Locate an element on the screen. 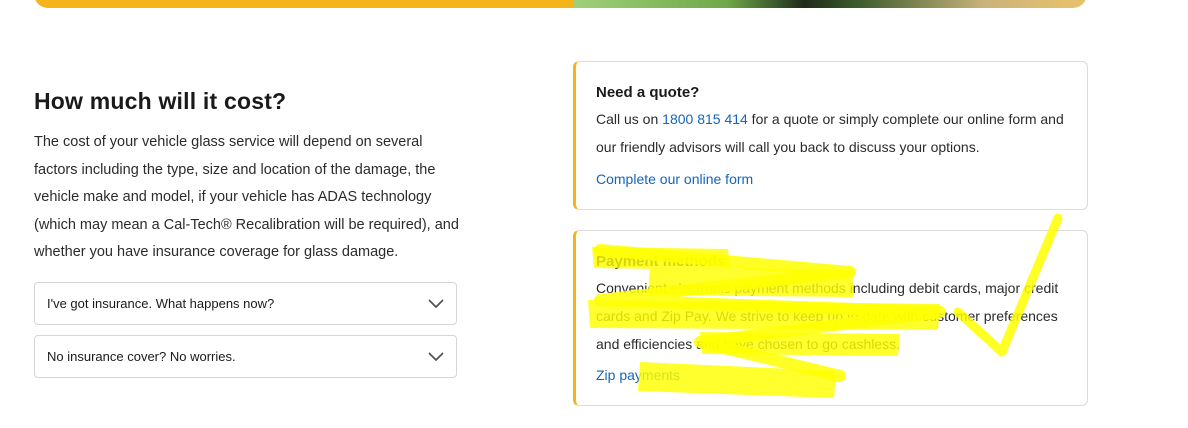 The height and width of the screenshot is (428, 1188). banner-image is located at coordinates (830, 4).